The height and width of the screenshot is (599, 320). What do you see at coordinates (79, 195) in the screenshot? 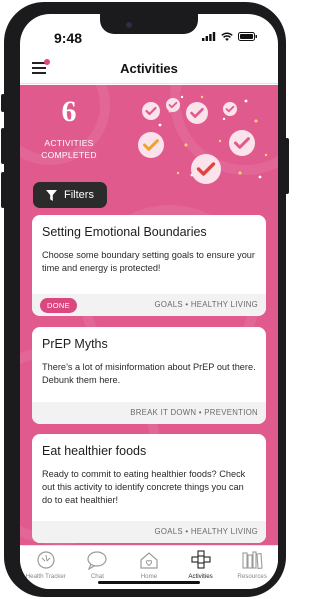
I see `filters-label: Filters` at bounding box center [79, 195].